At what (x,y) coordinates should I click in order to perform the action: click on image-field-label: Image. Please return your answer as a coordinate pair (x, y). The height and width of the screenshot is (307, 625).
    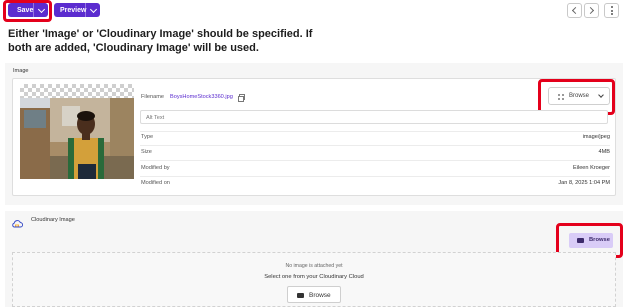
    Looking at the image, I should click on (21, 71).